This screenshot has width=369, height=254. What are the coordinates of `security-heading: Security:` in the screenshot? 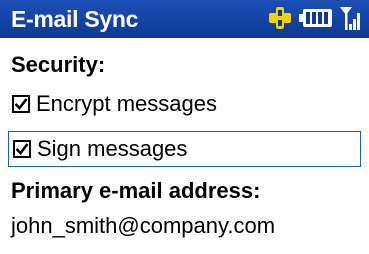 It's located at (58, 64).